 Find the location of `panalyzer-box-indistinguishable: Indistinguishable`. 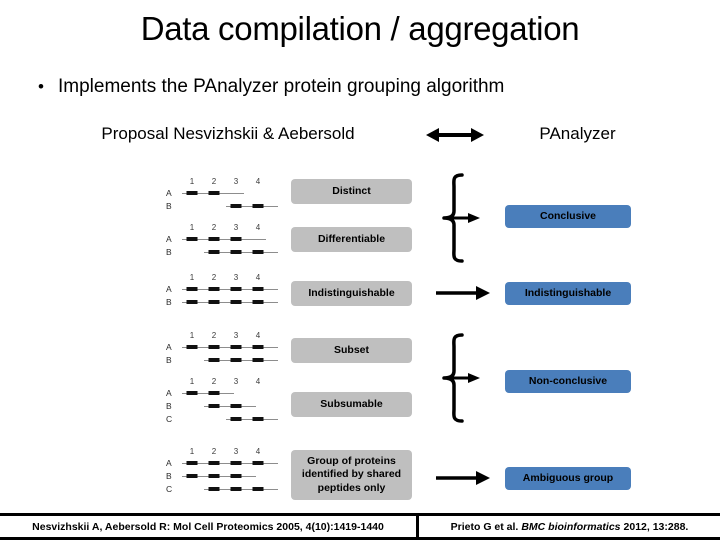

panalyzer-box-indistinguishable: Indistinguishable is located at coordinates (568, 293).